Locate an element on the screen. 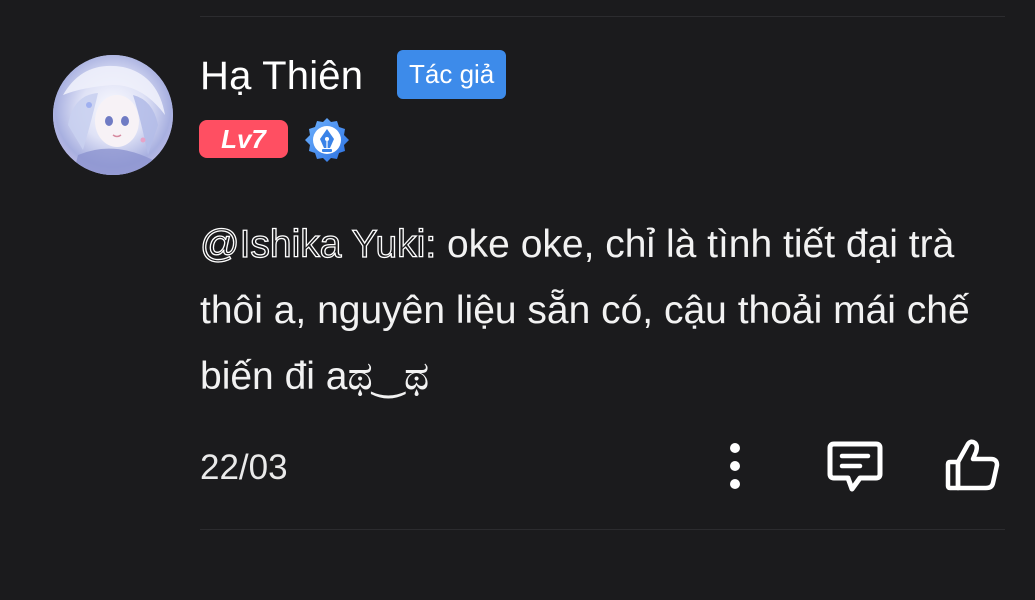 The height and width of the screenshot is (600, 1035). more-vertical-icon is located at coordinates (735, 466).